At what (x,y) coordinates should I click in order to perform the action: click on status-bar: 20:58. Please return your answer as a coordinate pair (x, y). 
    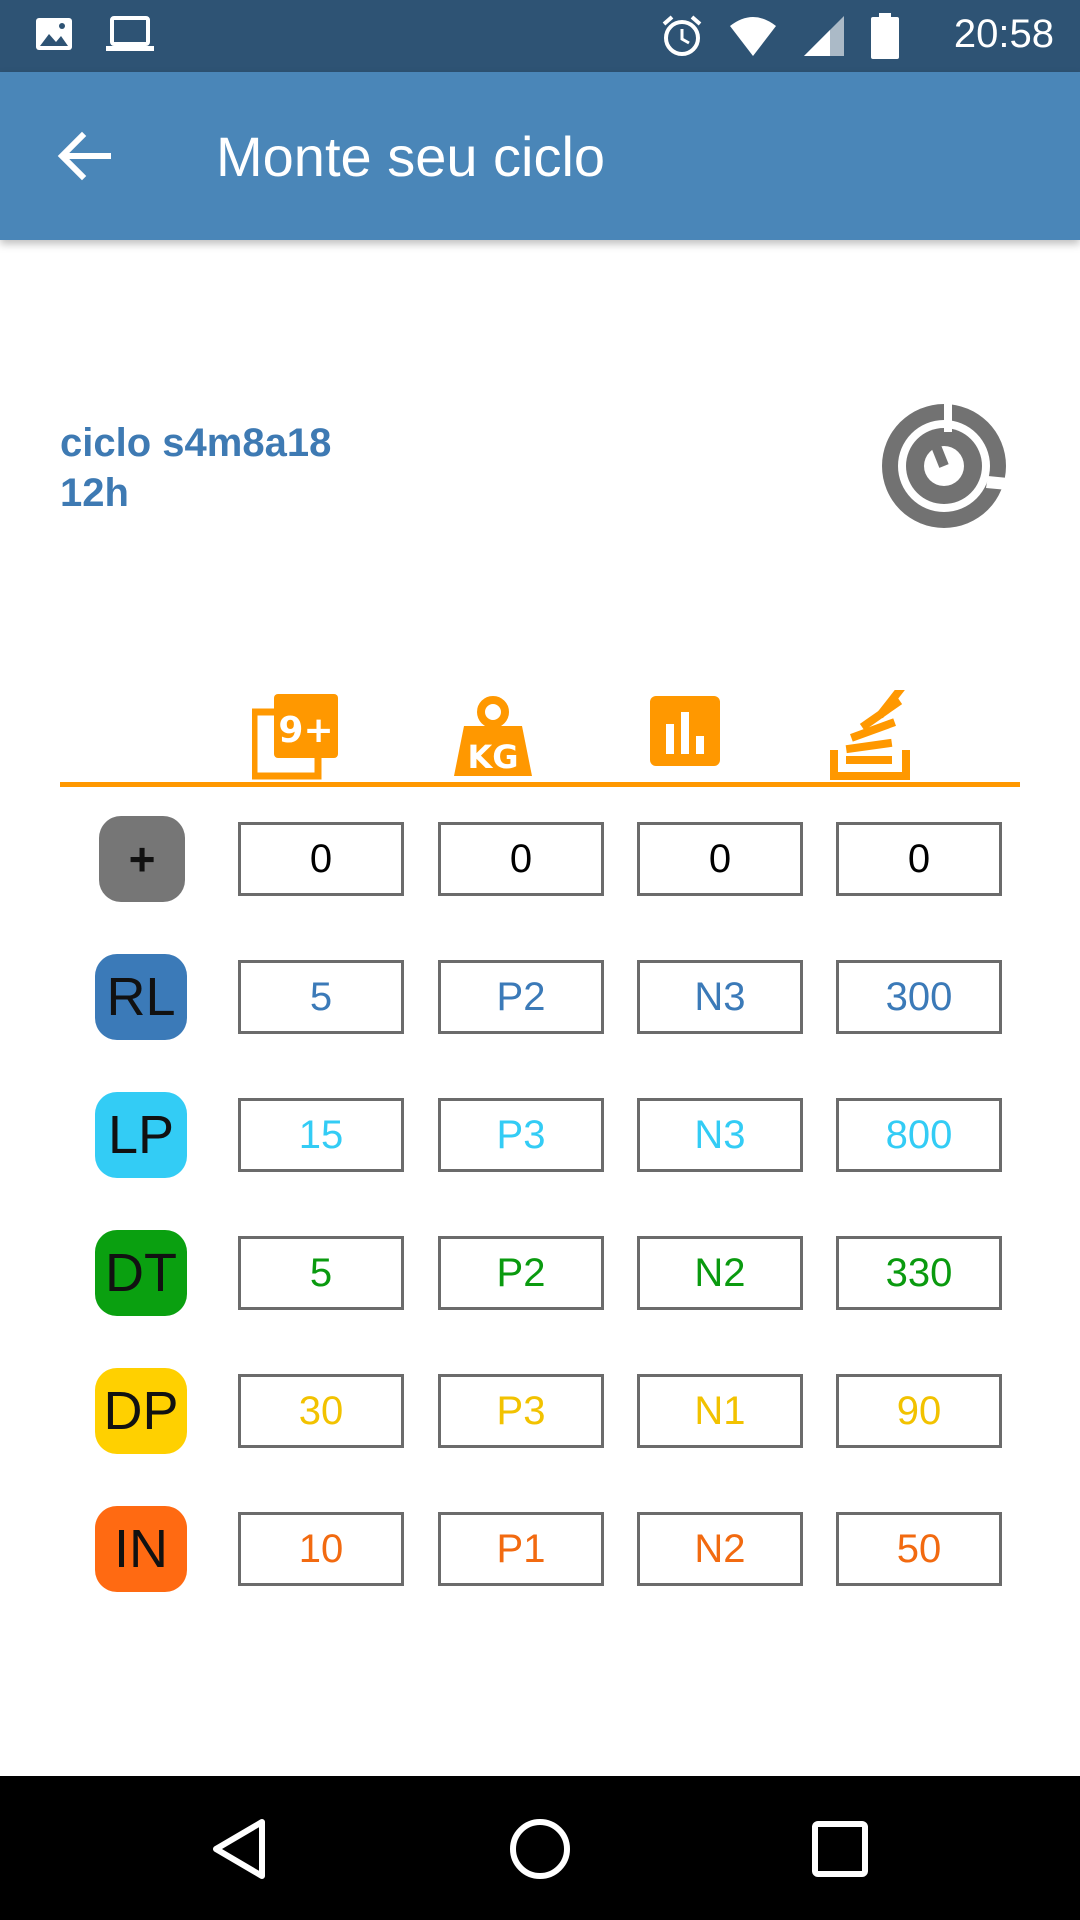
    Looking at the image, I should click on (540, 36).